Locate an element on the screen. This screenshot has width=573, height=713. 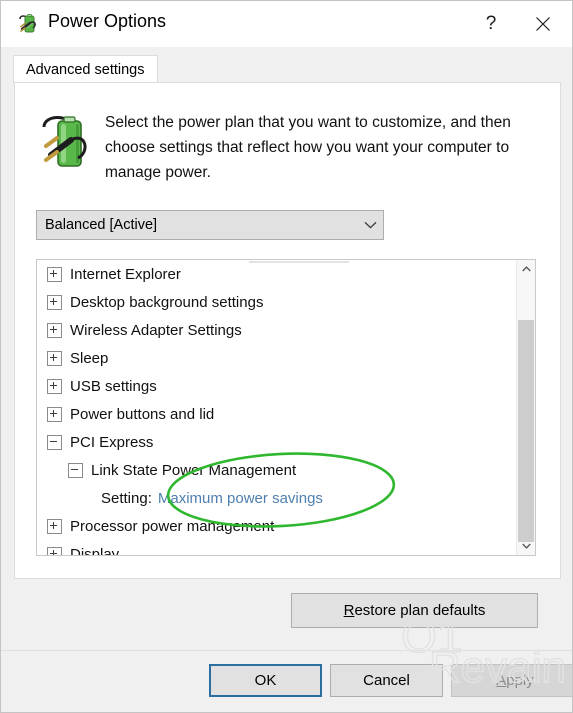
power-plan-value: Balanced [Active] is located at coordinates (101, 225).